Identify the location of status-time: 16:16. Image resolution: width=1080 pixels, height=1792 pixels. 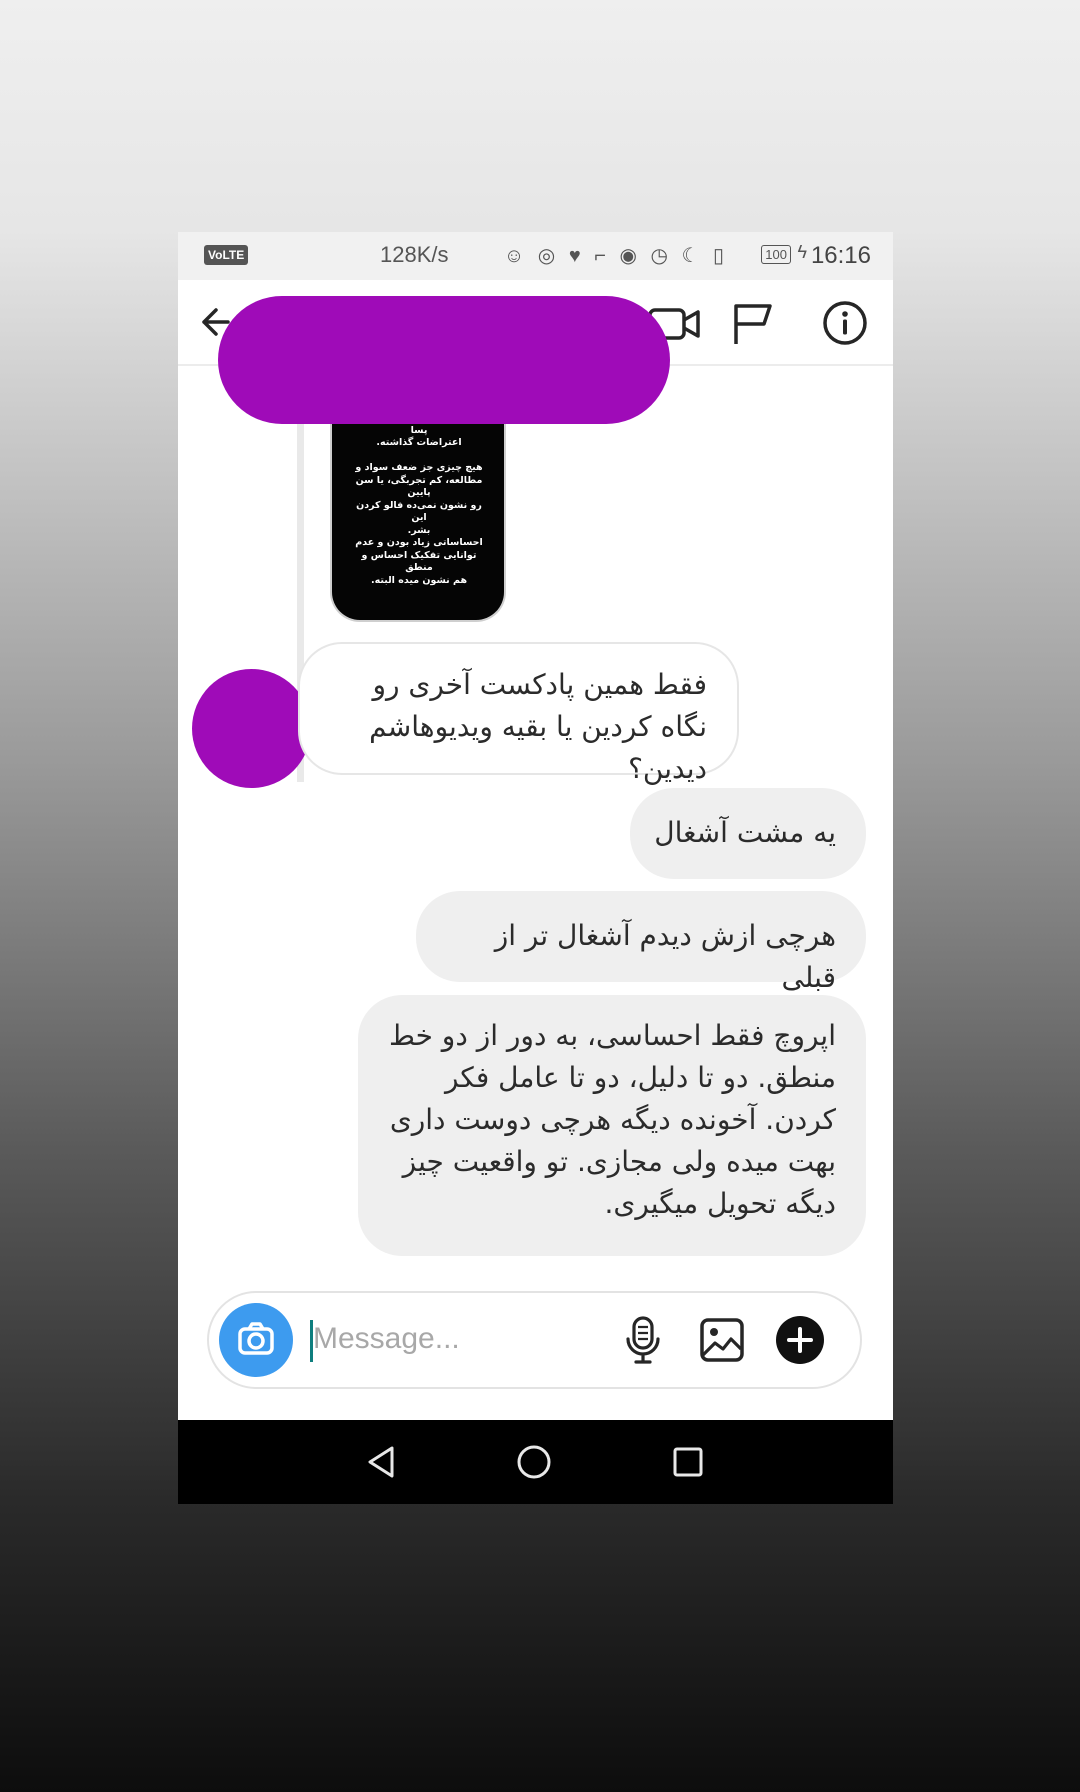
(840, 255).